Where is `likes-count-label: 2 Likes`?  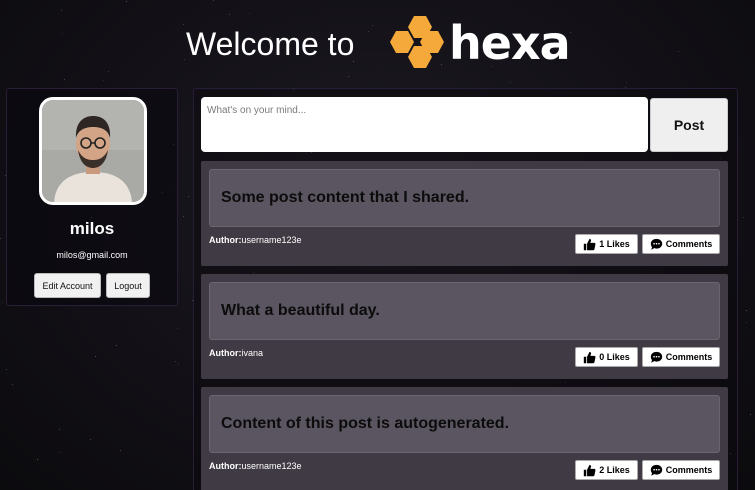
likes-count-label: 2 Likes is located at coordinates (614, 470).